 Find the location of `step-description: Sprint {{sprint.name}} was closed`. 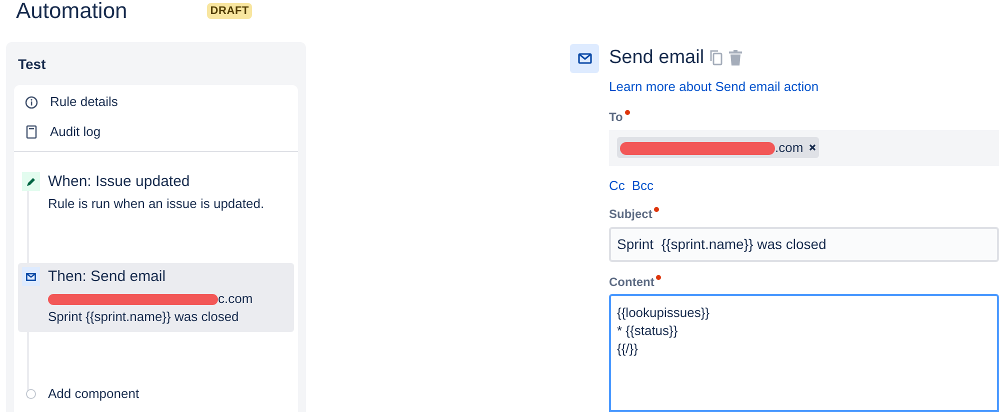

step-description: Sprint {{sprint.name}} was closed is located at coordinates (143, 316).